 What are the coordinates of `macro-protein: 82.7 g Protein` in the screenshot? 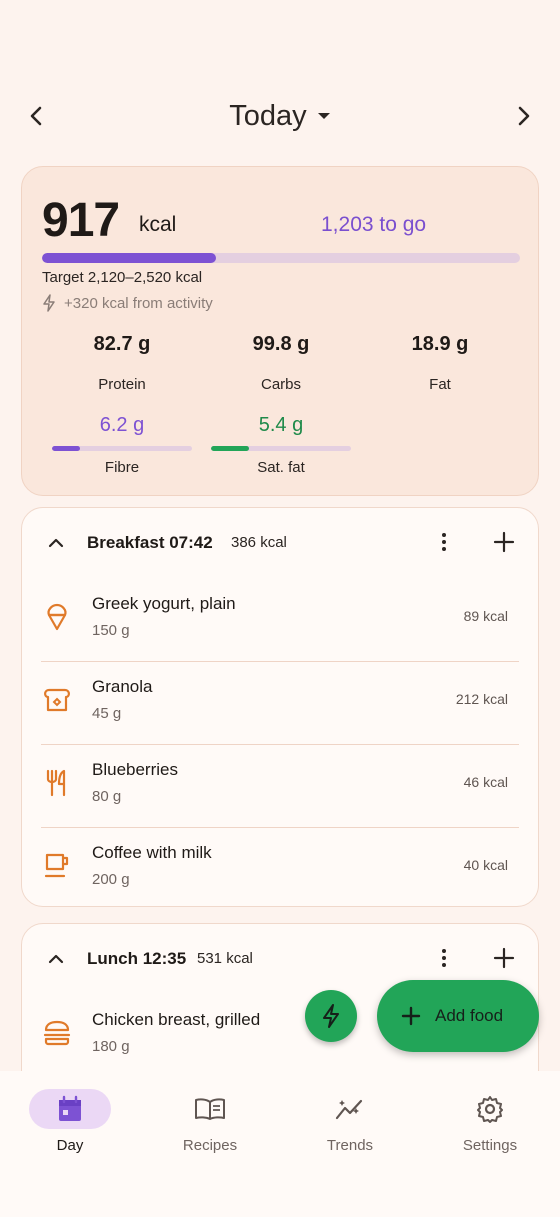 It's located at (122, 363).